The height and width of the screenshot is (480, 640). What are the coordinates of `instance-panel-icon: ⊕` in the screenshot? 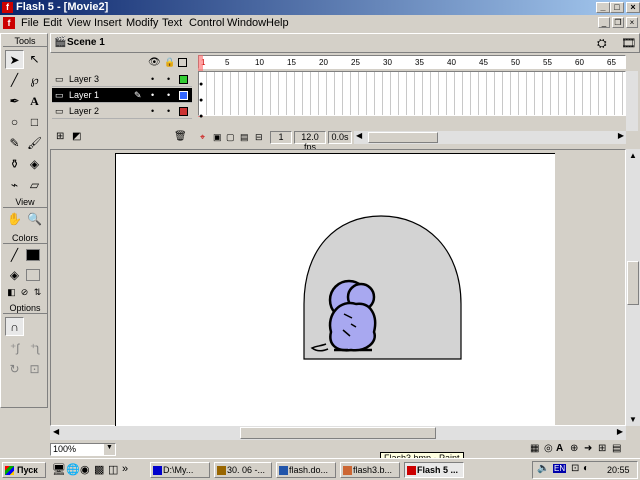 It's located at (574, 448).